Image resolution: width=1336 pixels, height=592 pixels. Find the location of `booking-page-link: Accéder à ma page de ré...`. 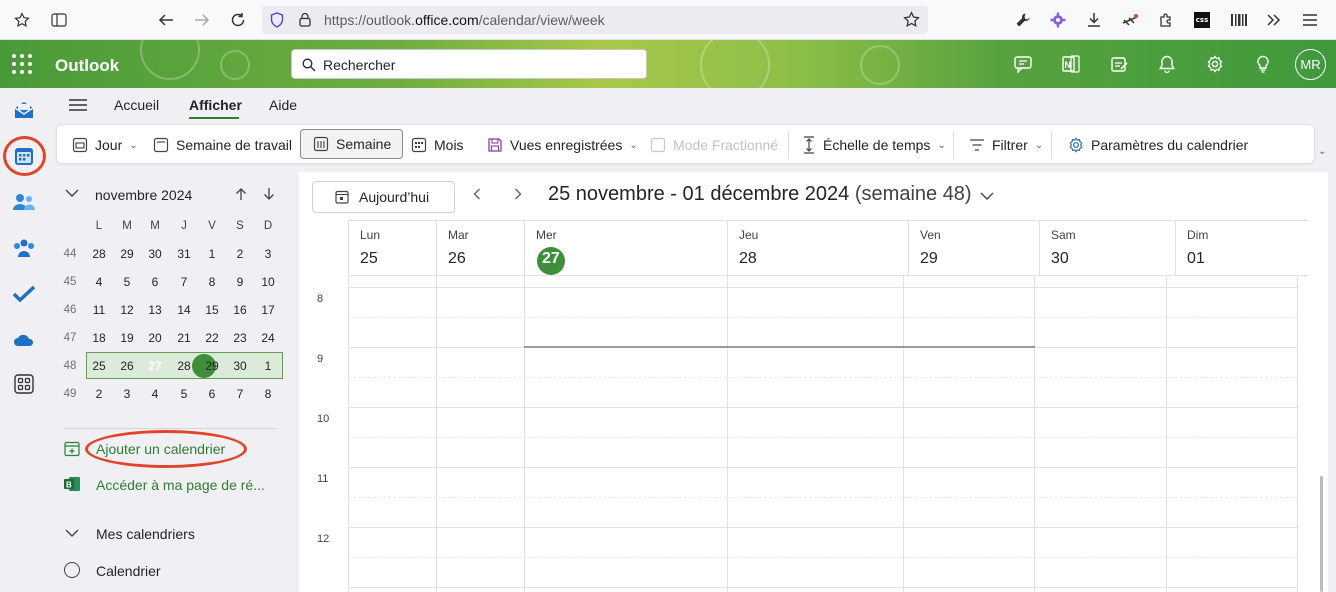

booking-page-link: Accéder à ma page de ré... is located at coordinates (180, 485).